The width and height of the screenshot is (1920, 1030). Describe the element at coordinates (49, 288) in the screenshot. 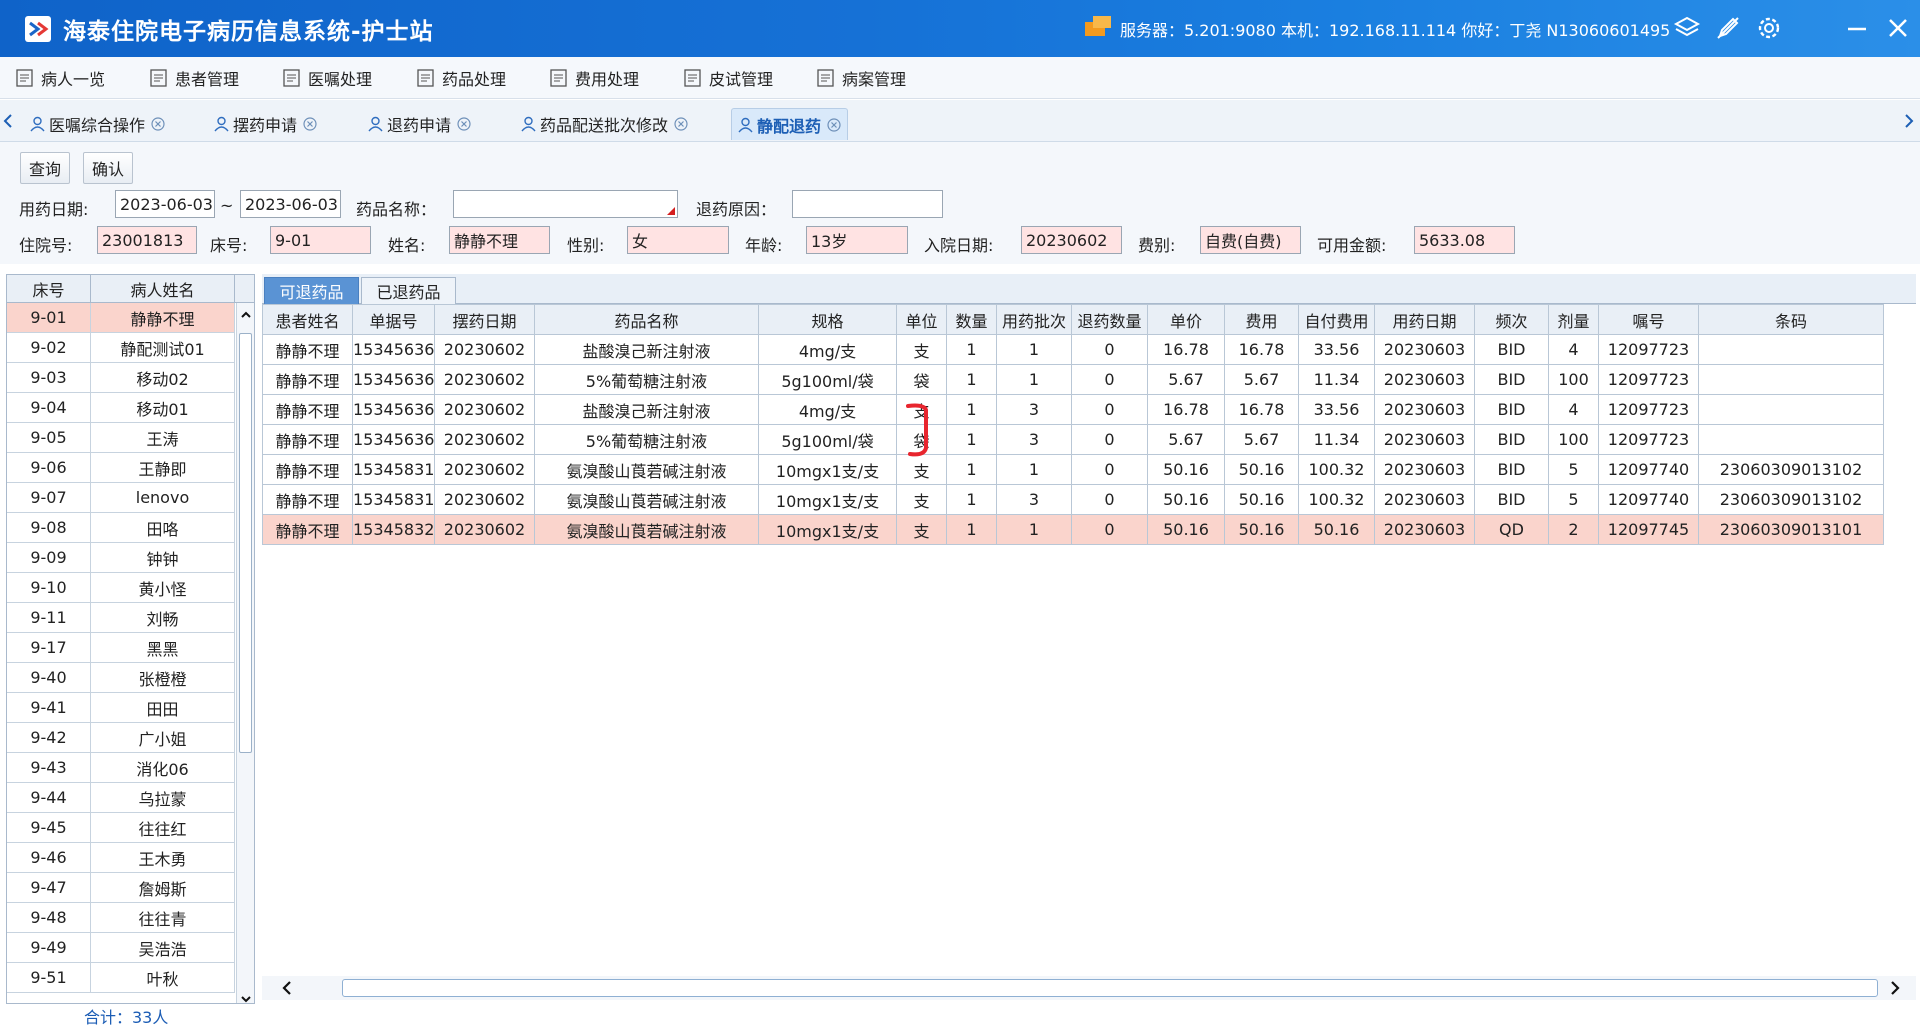

I see `bed-column-header: 床号` at that location.